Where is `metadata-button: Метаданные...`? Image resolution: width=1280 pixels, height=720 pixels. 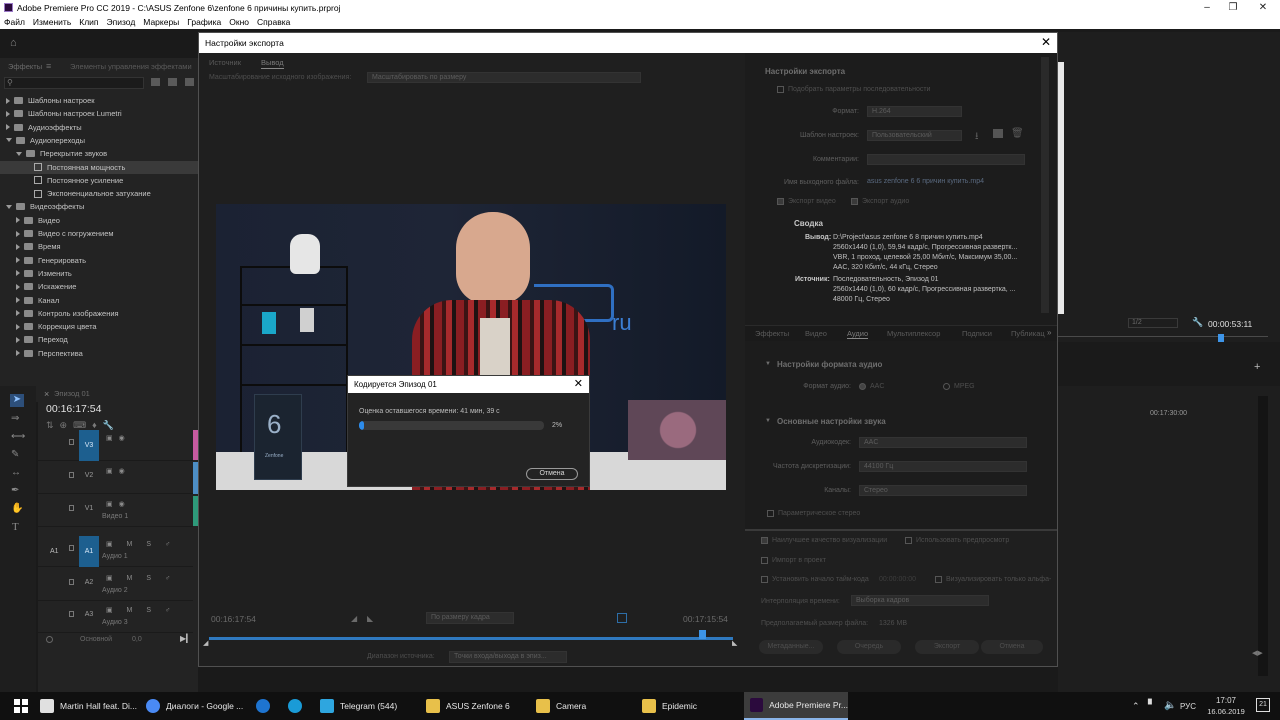 metadata-button: Метаданные... is located at coordinates (791, 647).